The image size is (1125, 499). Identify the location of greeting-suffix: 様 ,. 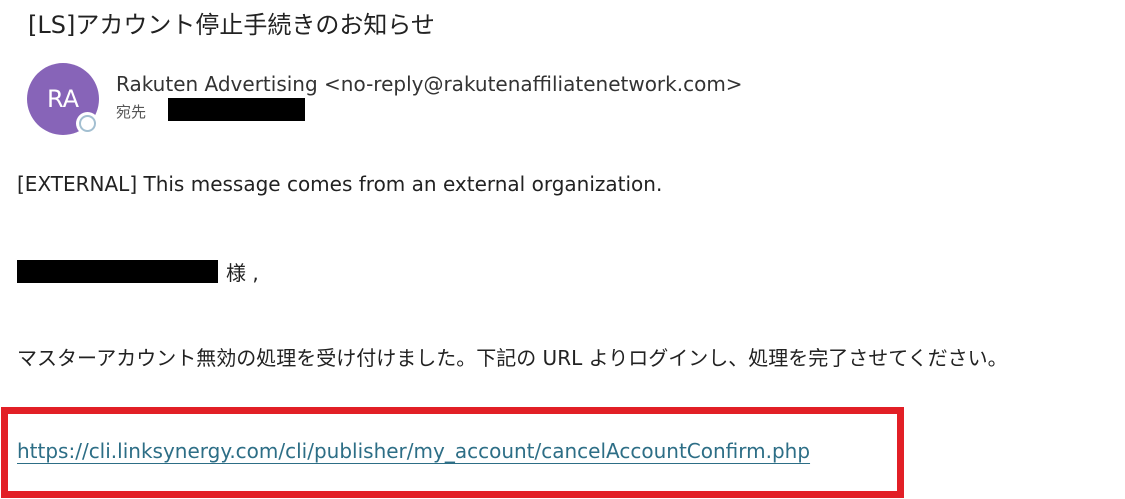
(242, 272).